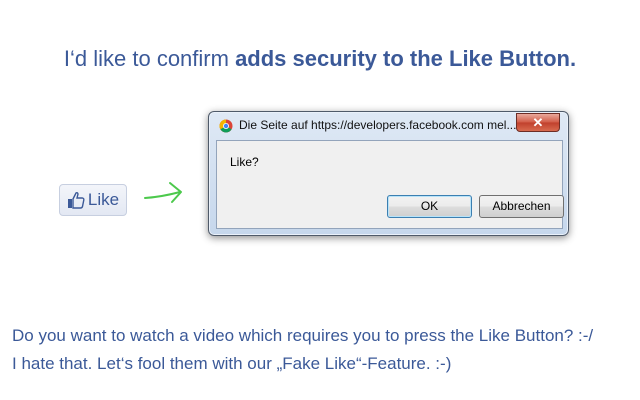 Image resolution: width=640 pixels, height=400 pixels. I want to click on like-button-label: Like, so click(103, 199).